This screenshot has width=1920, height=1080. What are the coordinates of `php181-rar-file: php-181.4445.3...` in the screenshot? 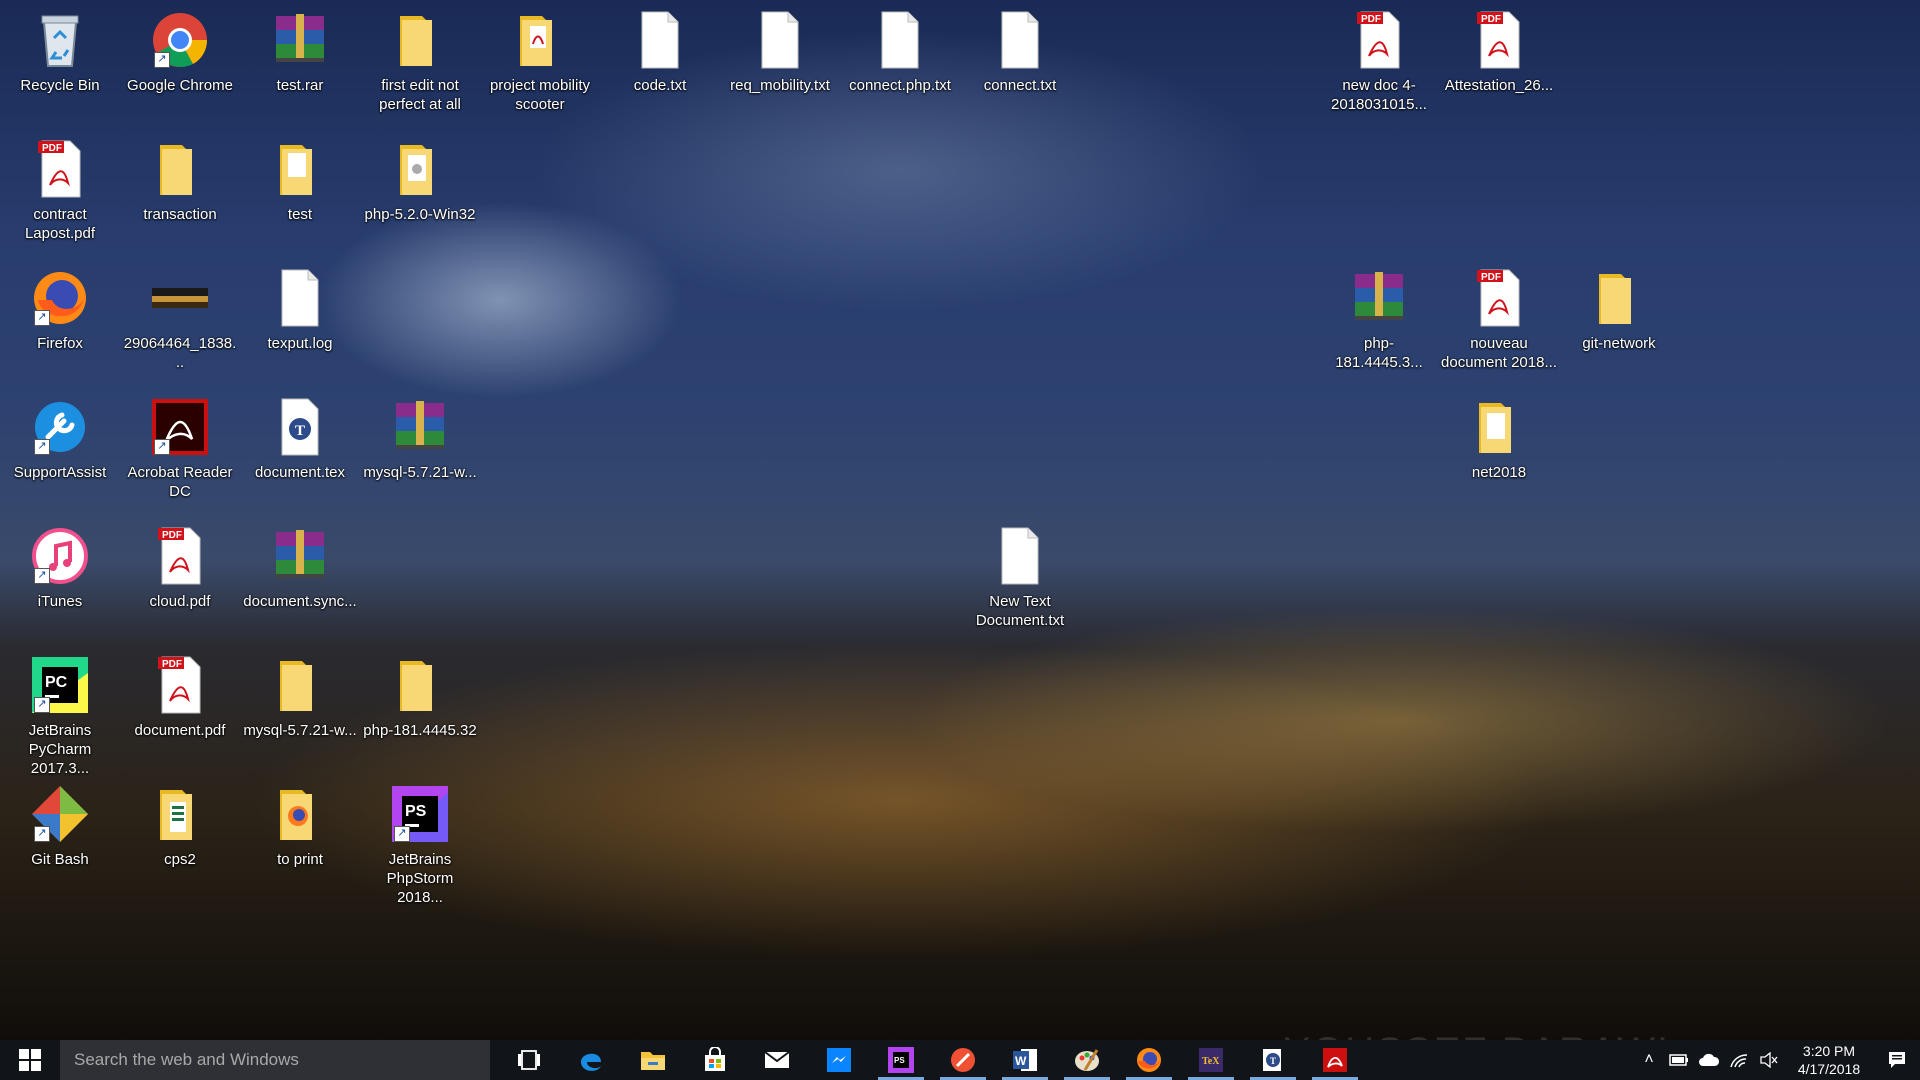 It's located at (1379, 319).